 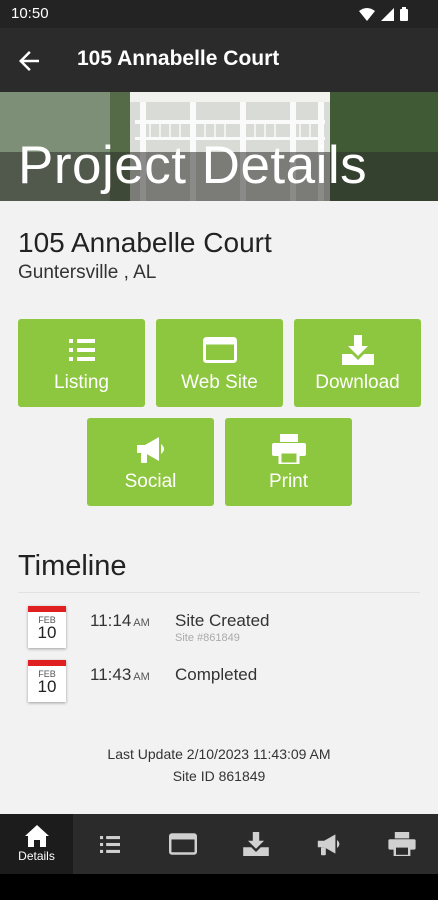 What do you see at coordinates (111, 620) in the screenshot?
I see `timeline-time-value: 11:14` at bounding box center [111, 620].